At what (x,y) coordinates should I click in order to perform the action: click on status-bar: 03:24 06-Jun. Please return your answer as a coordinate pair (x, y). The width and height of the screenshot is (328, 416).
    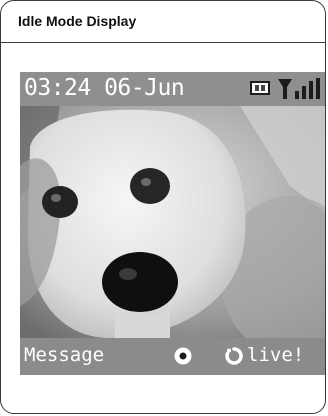
    Looking at the image, I should click on (172, 89).